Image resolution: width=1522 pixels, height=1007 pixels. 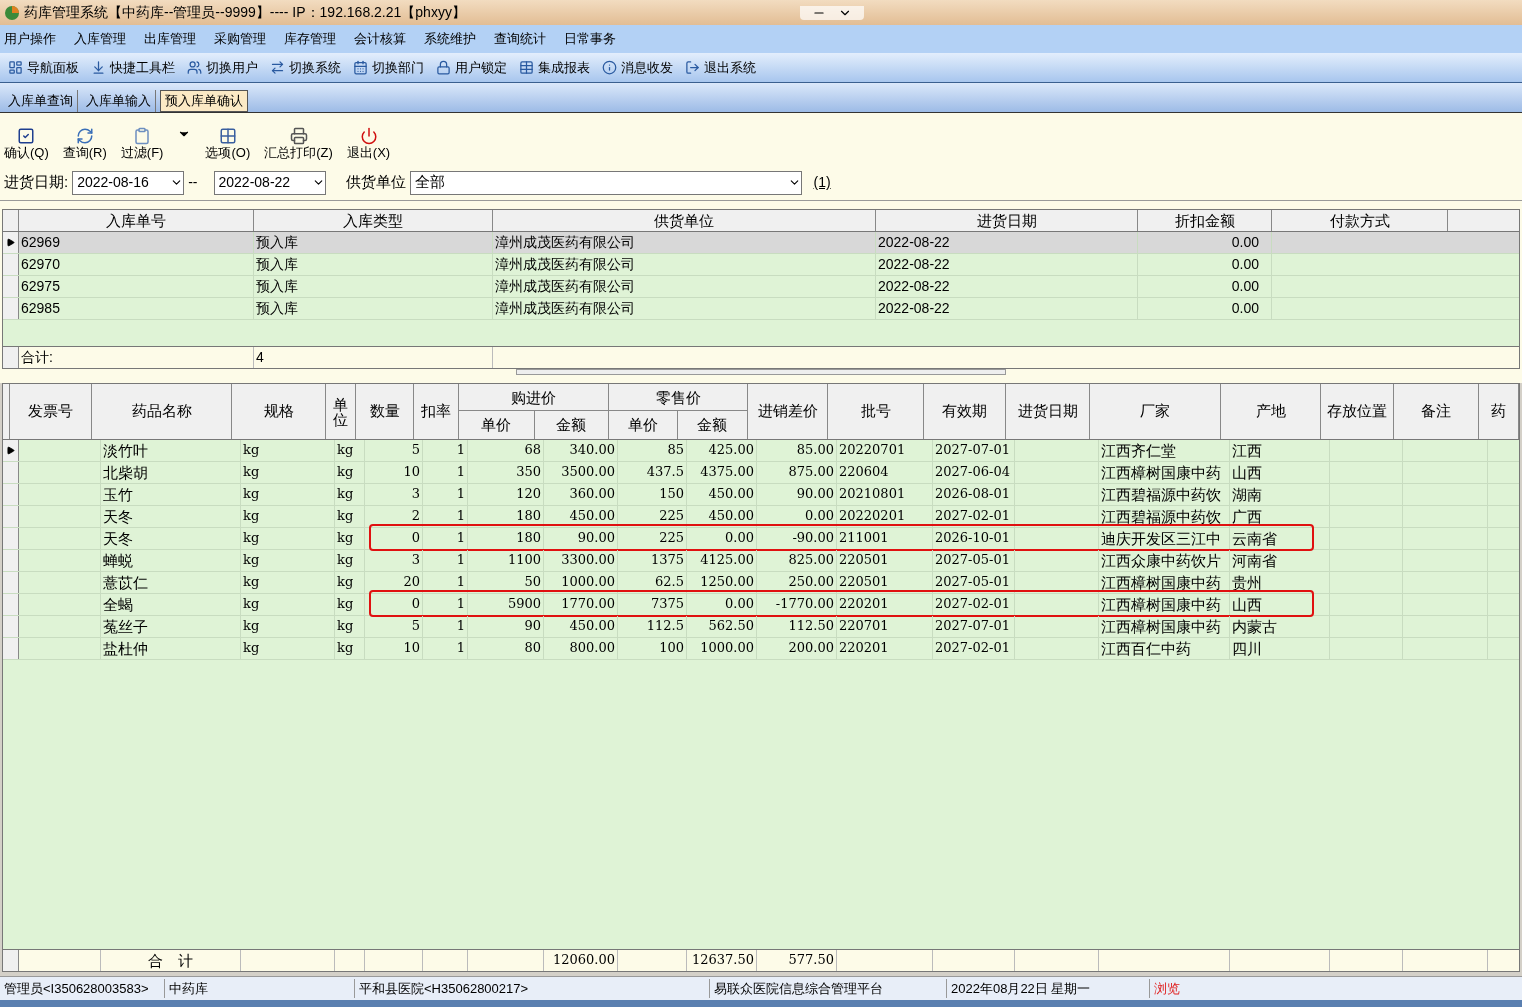 What do you see at coordinates (974, 648) in the screenshot?
I see `table-cell: 2027-02-01` at bounding box center [974, 648].